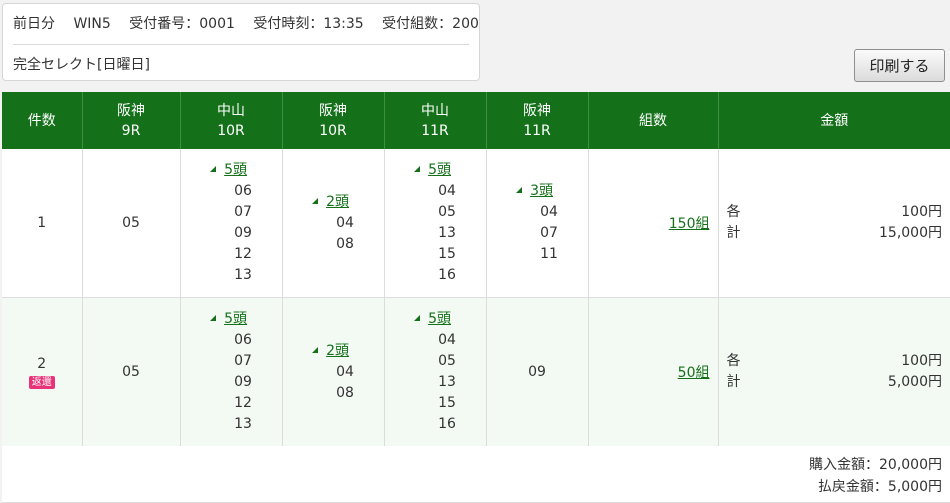  Describe the element at coordinates (34, 24) in the screenshot. I see `day-label: 前日分` at that location.